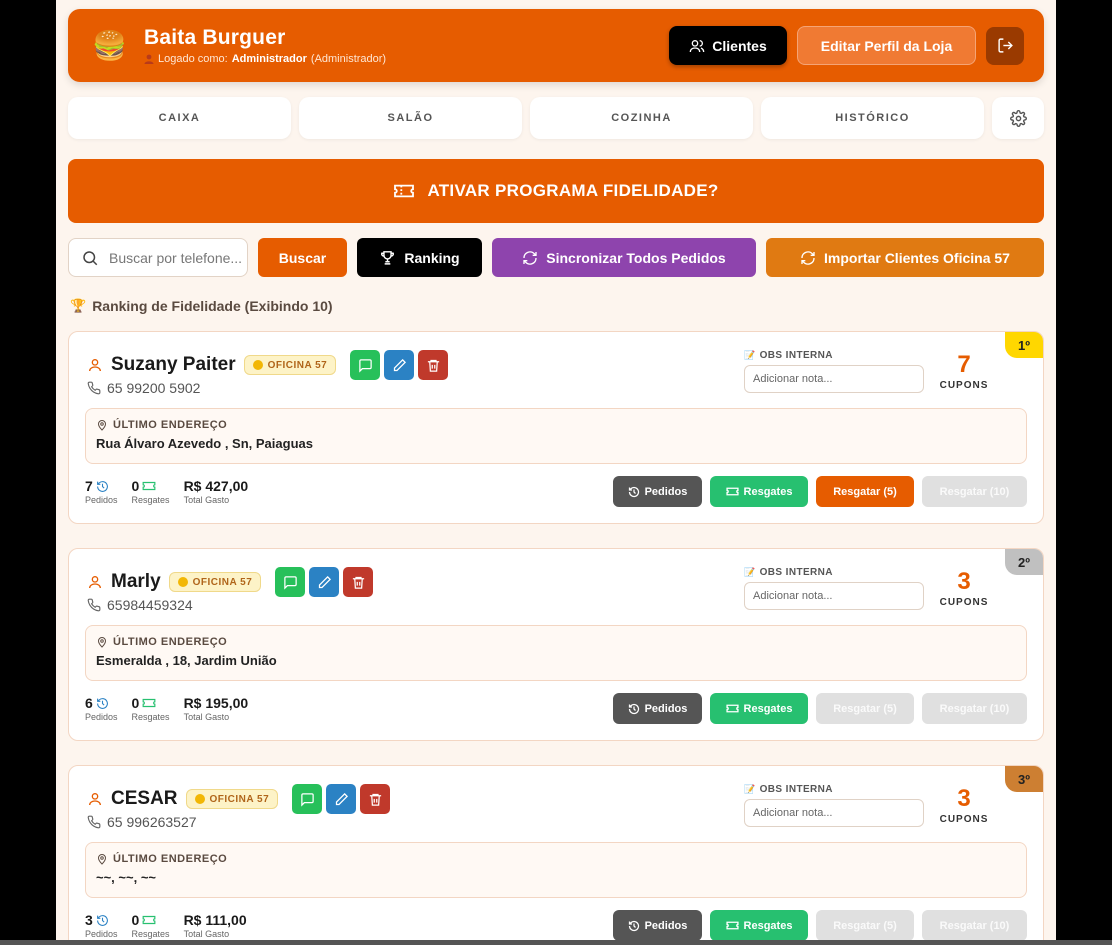 The height and width of the screenshot is (945, 1112). Describe the element at coordinates (102, 859) in the screenshot. I see `map-pin-icon` at that location.